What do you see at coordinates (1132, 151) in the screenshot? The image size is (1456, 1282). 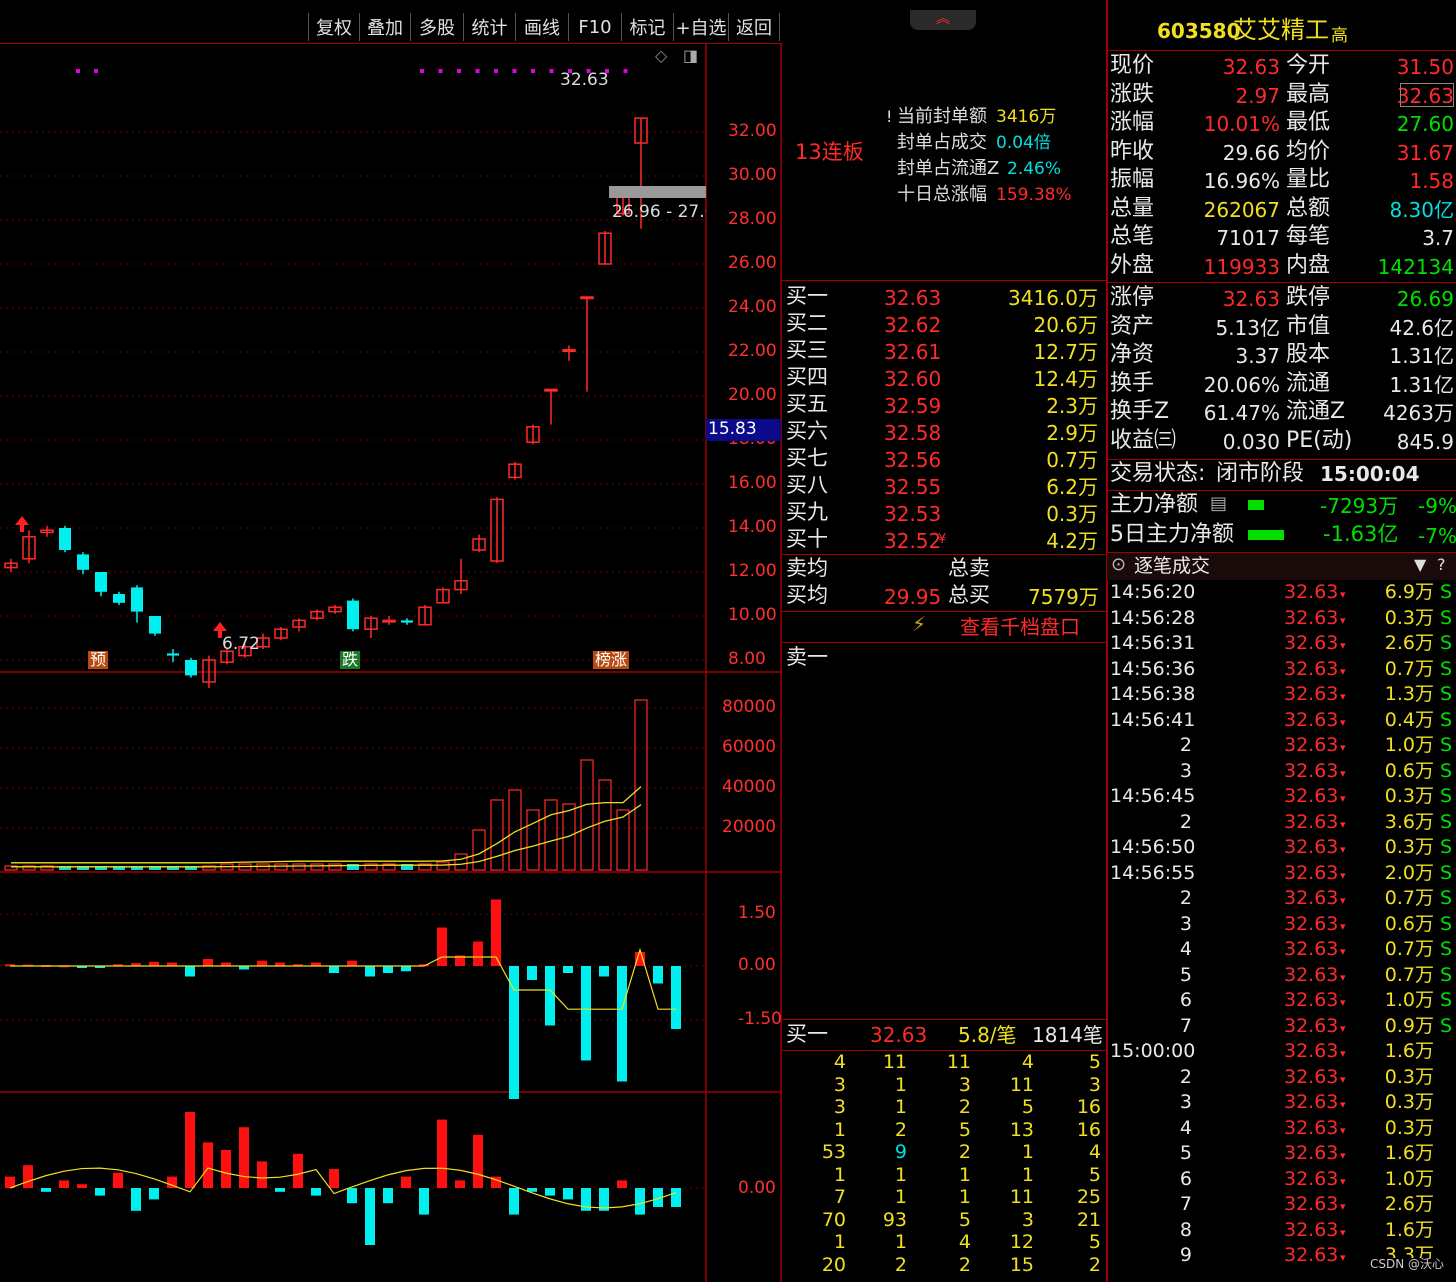 I see `quote-label: 昨收` at bounding box center [1132, 151].